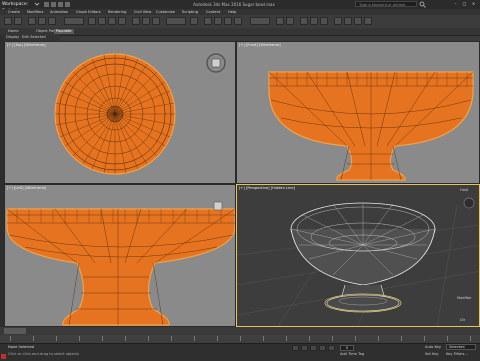  Describe the element at coordinates (3, 356) in the screenshot. I see `maxscript-listener-icon` at that location.